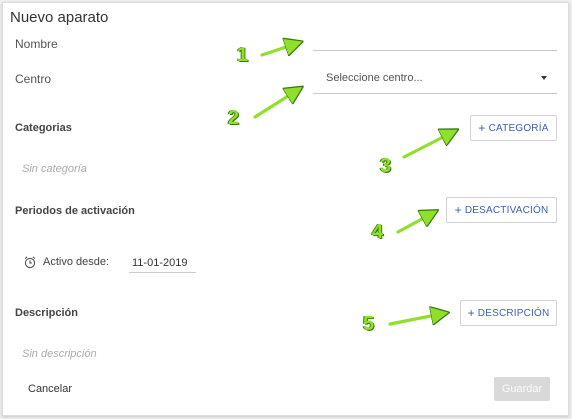 Image resolution: width=572 pixels, height=419 pixels. What do you see at coordinates (243, 55) in the screenshot?
I see `callout-number-1: 1` at bounding box center [243, 55].